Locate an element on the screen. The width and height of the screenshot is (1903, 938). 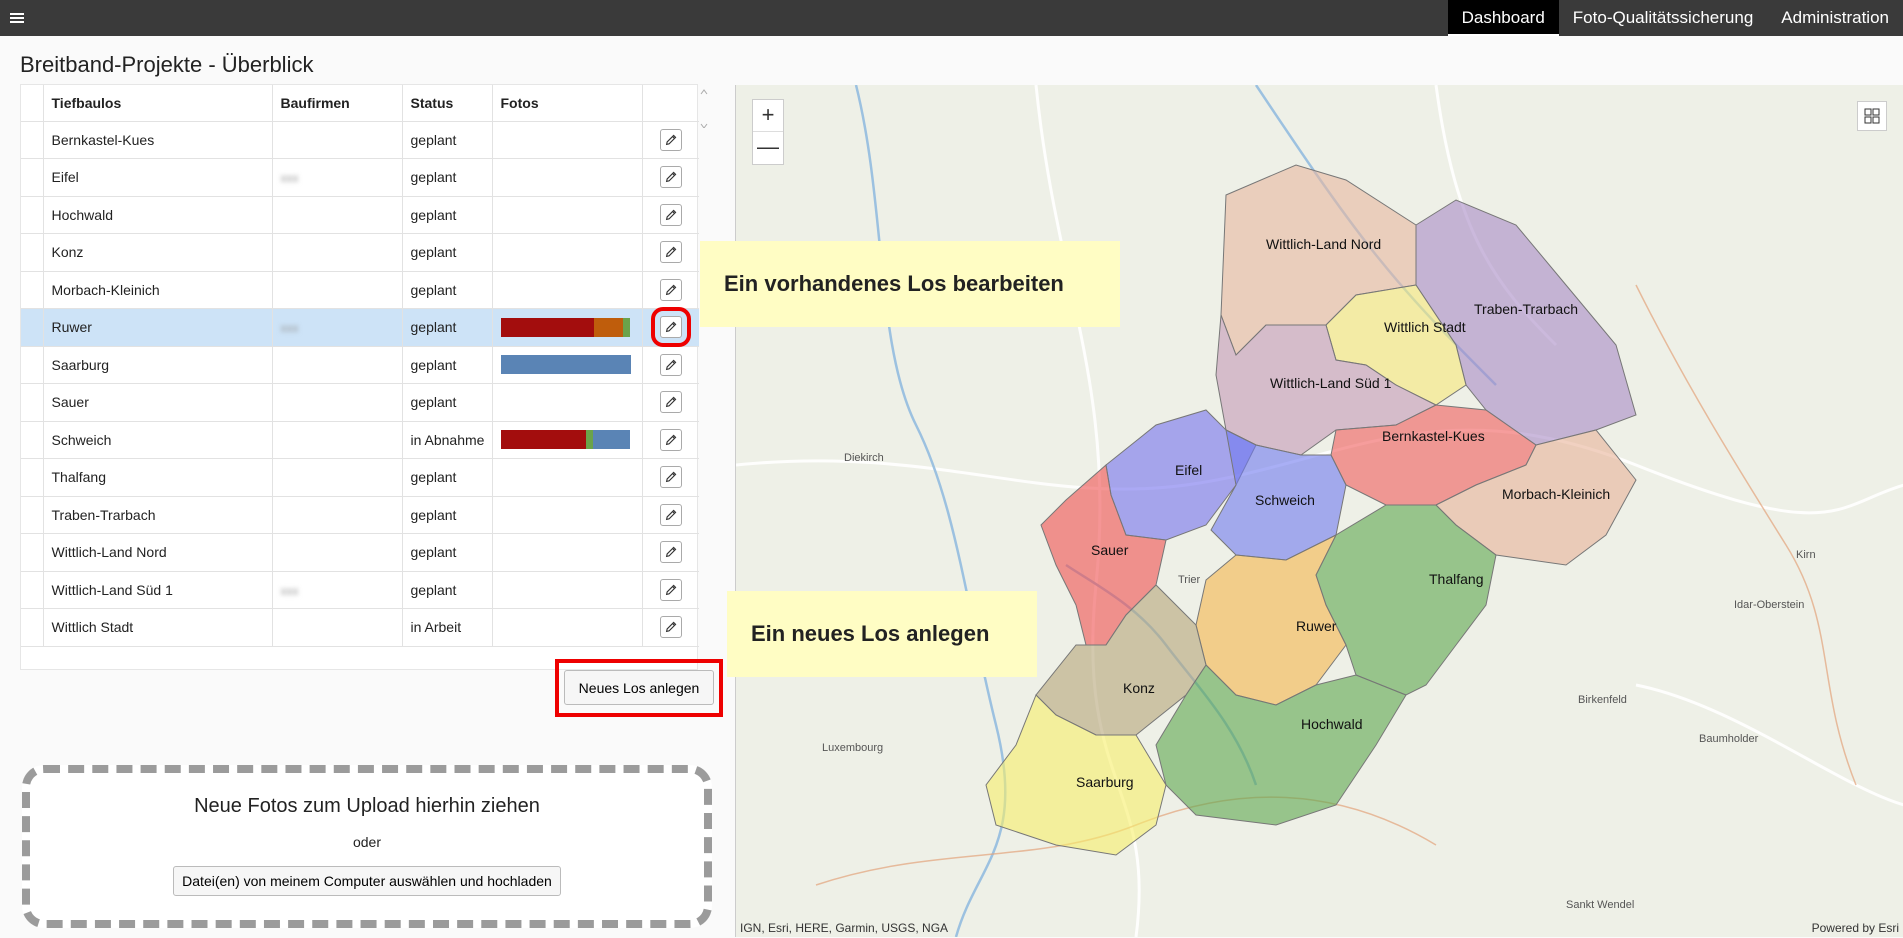
label-wittlich-land-sued-1: Wittlich-Land Süd 1 is located at coordinates (1331, 383).